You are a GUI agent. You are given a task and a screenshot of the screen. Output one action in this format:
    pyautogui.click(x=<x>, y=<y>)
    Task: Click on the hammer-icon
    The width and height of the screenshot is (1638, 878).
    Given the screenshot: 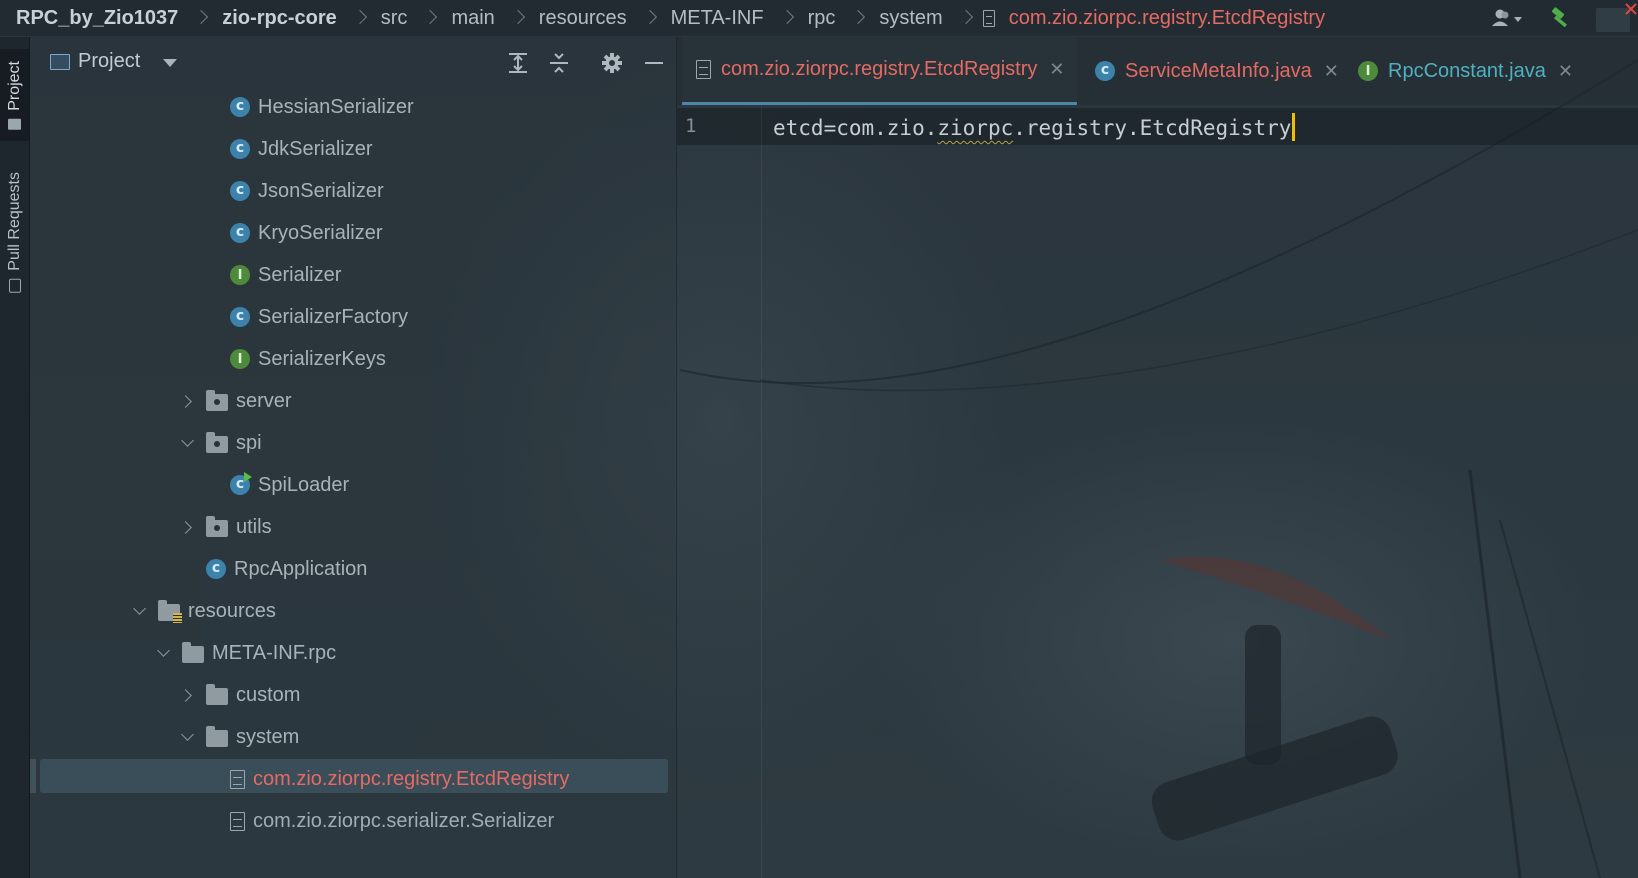 What is the action you would take?
    pyautogui.click(x=1559, y=17)
    